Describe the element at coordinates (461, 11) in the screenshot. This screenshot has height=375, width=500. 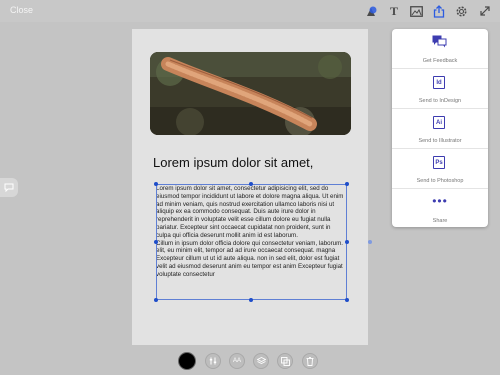
I see `settings-icon` at that location.